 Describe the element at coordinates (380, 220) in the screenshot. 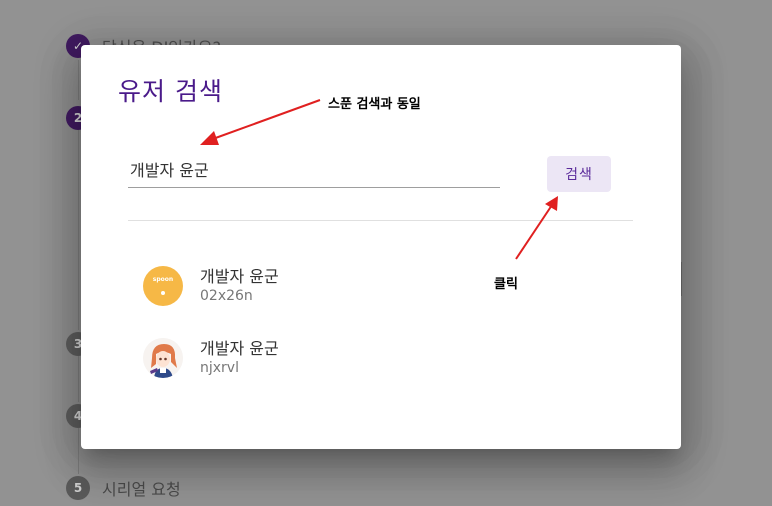

I see `divider` at that location.